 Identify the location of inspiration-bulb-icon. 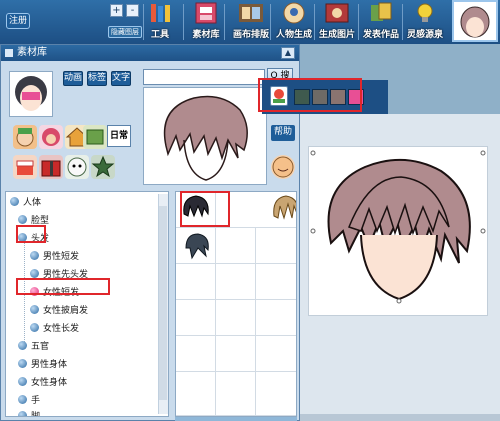
(425, 13).